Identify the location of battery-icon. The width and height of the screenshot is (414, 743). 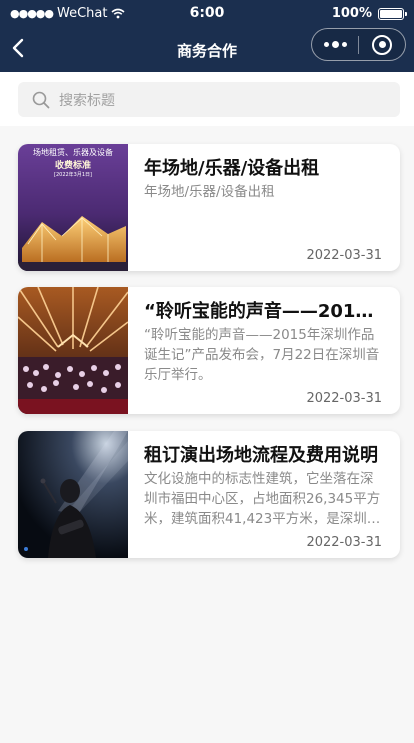
(392, 13).